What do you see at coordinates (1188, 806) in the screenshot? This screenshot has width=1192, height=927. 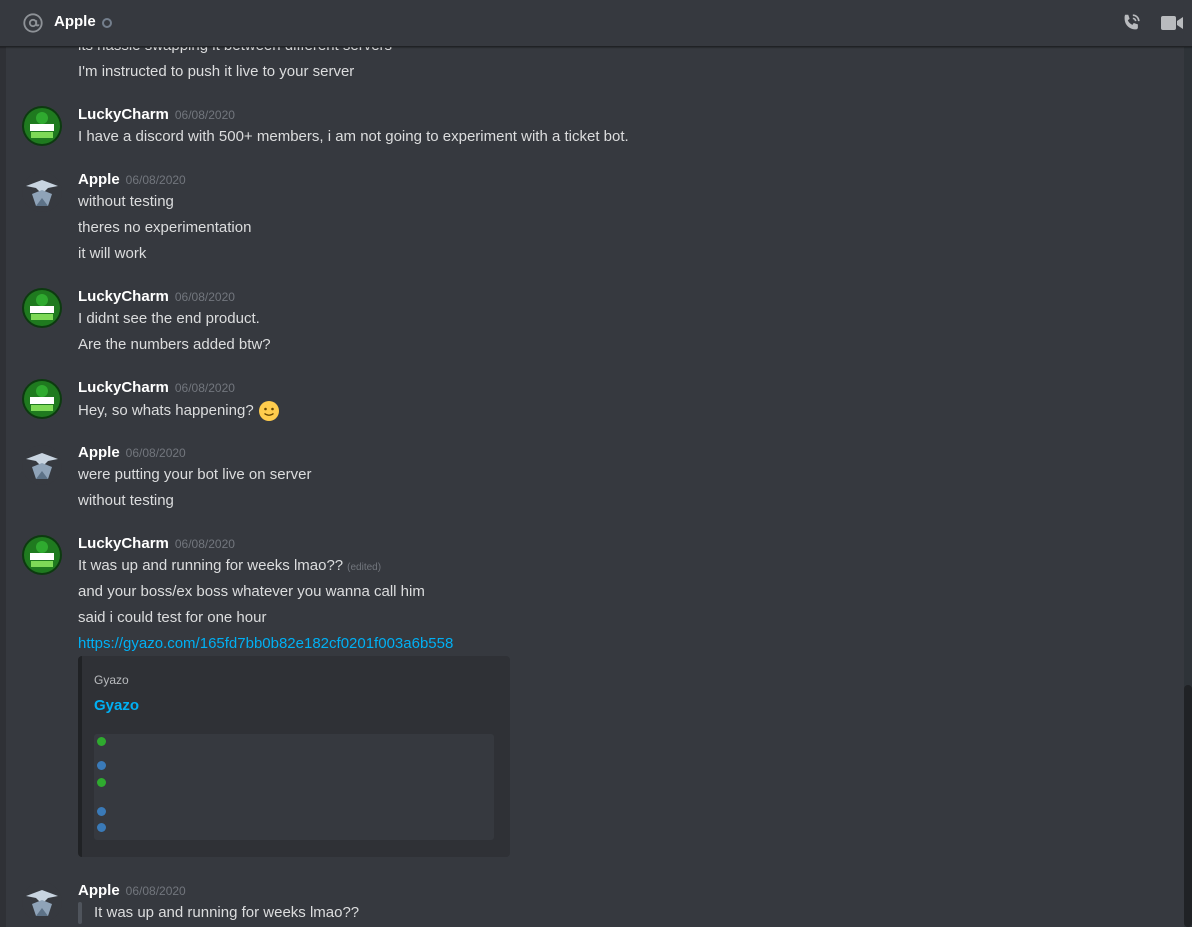 I see `scrollbar-thumb` at bounding box center [1188, 806].